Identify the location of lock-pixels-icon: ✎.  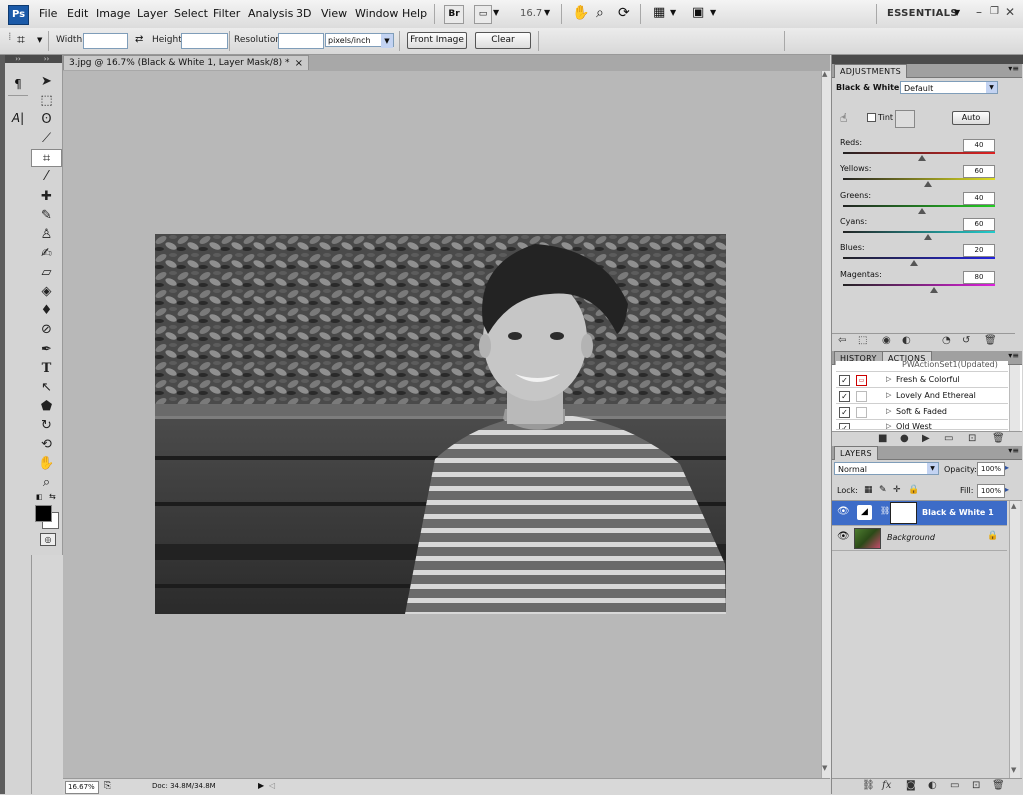
(883, 490).